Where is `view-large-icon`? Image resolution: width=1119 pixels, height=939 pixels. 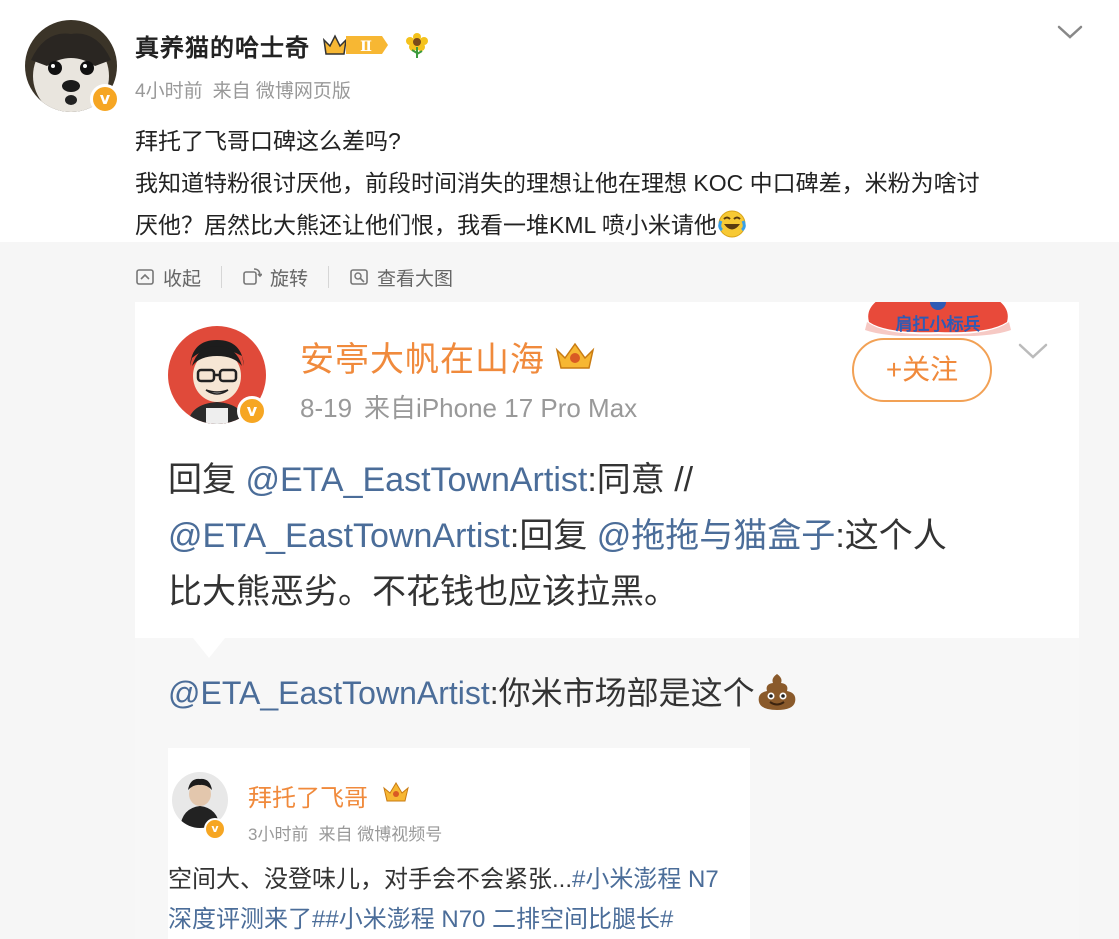 view-large-icon is located at coordinates (359, 277).